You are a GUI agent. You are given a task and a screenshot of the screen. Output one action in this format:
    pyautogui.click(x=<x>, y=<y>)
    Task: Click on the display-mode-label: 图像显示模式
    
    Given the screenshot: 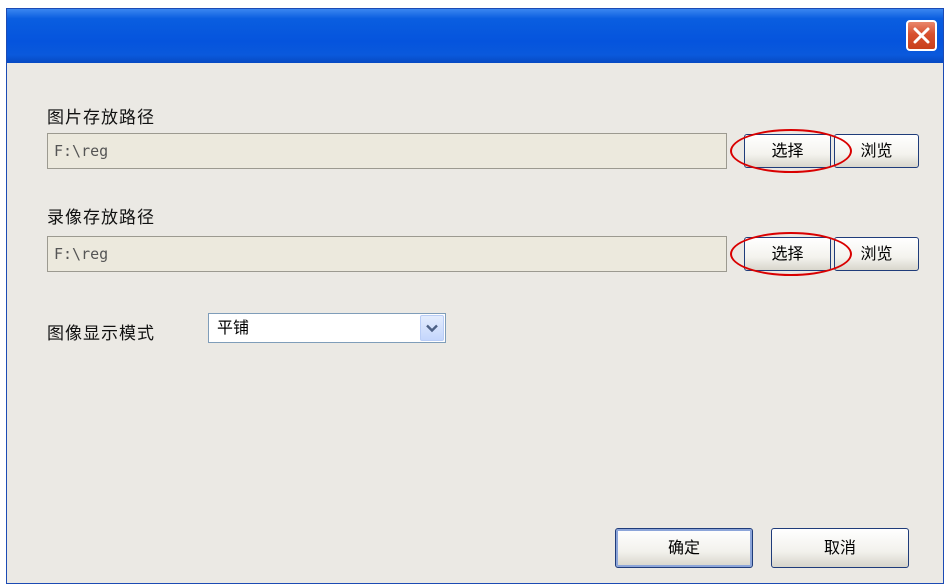 What is the action you would take?
    pyautogui.click(x=101, y=334)
    